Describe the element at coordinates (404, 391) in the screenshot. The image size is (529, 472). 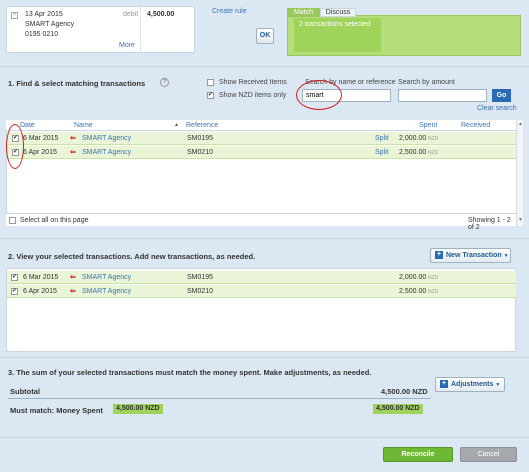
I see `subtotal-value: 4,500.00 NZD` at that location.